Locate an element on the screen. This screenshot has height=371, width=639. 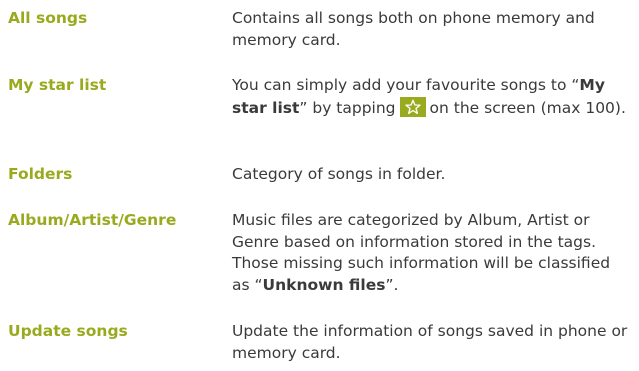
term-update-songs: Update songs is located at coordinates (68, 331).